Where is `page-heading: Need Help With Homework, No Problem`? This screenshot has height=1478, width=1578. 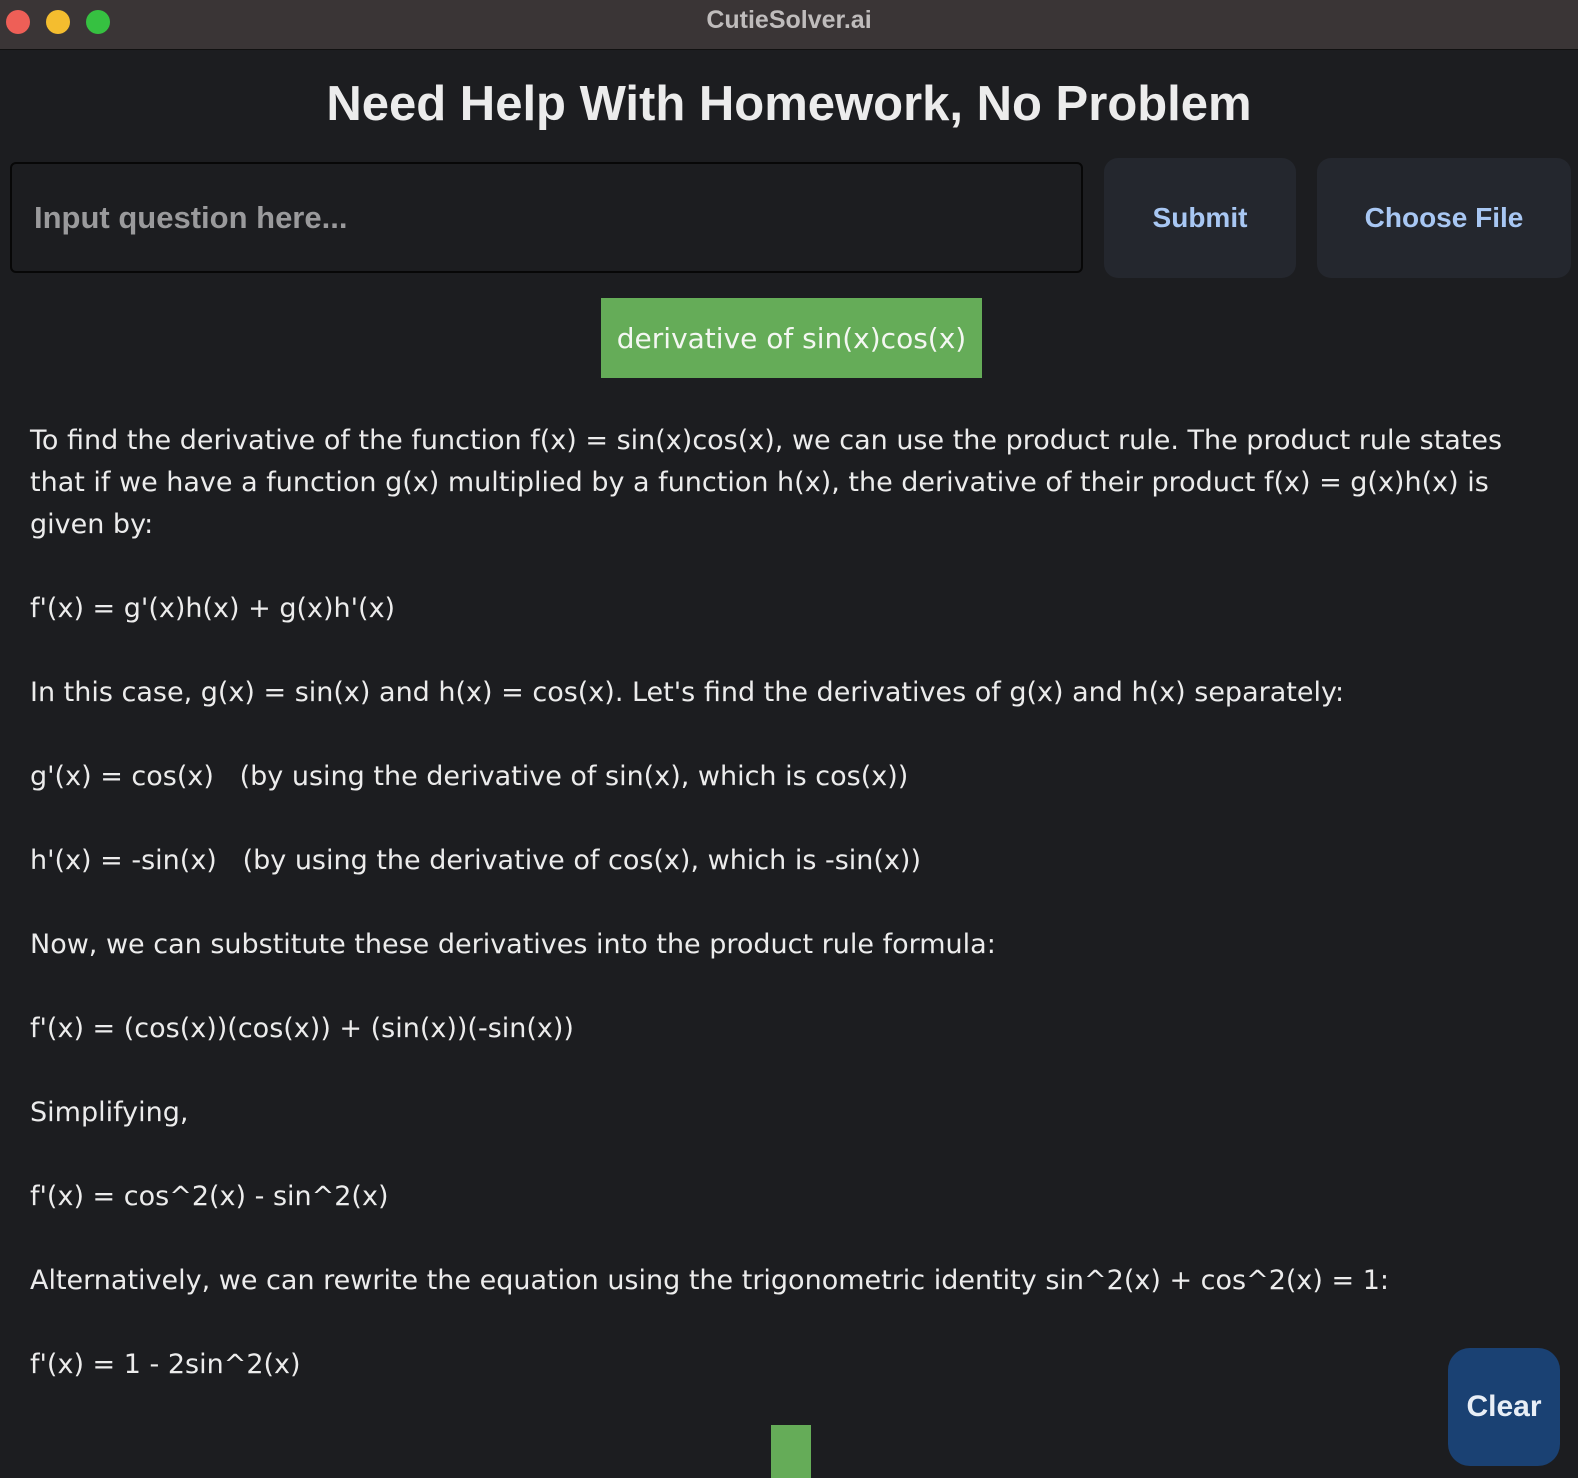 page-heading: Need Help With Homework, No Problem is located at coordinates (789, 104).